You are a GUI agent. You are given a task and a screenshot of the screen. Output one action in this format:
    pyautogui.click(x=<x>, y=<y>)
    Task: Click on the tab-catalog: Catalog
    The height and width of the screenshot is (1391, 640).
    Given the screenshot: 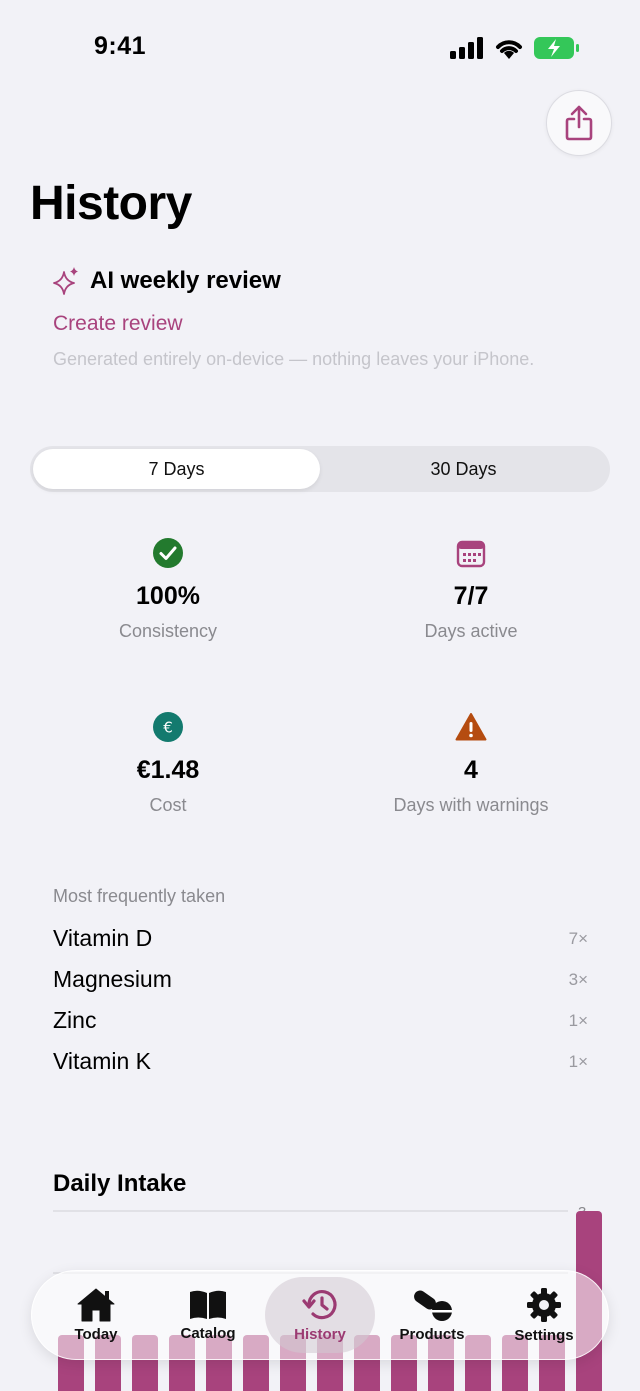 What is the action you would take?
    pyautogui.click(x=208, y=1315)
    